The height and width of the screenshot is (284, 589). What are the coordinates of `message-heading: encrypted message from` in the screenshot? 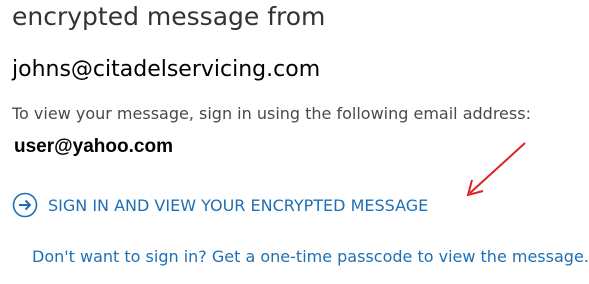 It's located at (169, 16).